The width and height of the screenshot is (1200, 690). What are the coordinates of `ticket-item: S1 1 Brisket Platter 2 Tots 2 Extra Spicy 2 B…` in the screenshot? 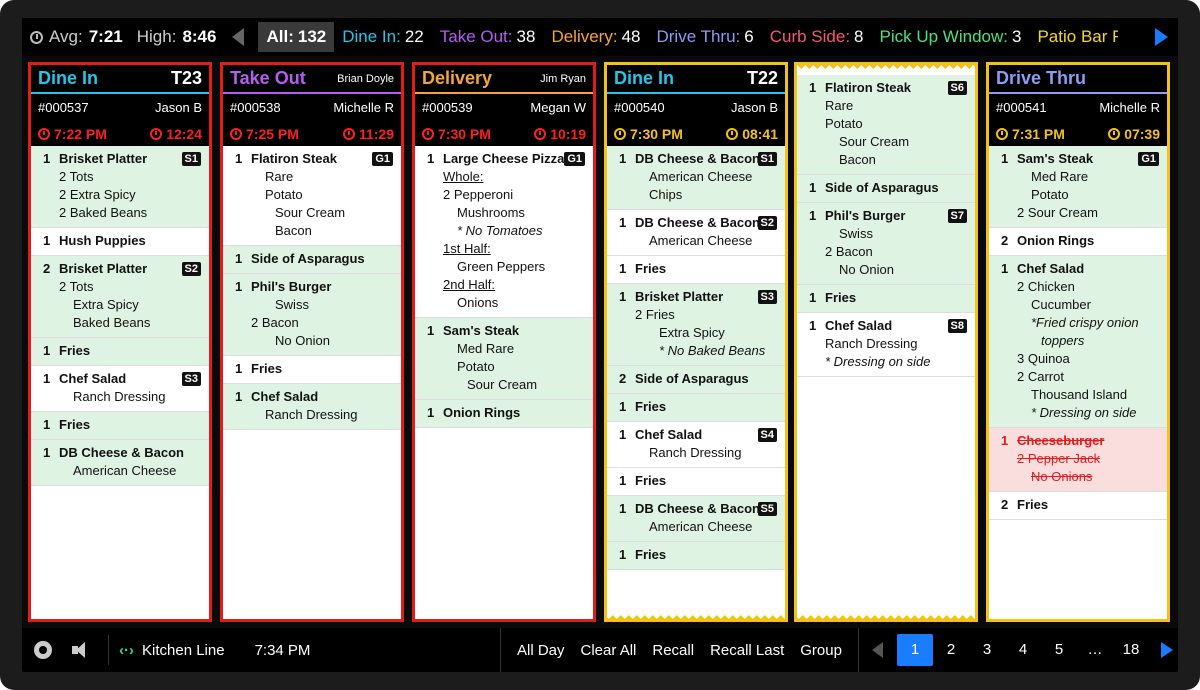 It's located at (120, 187).